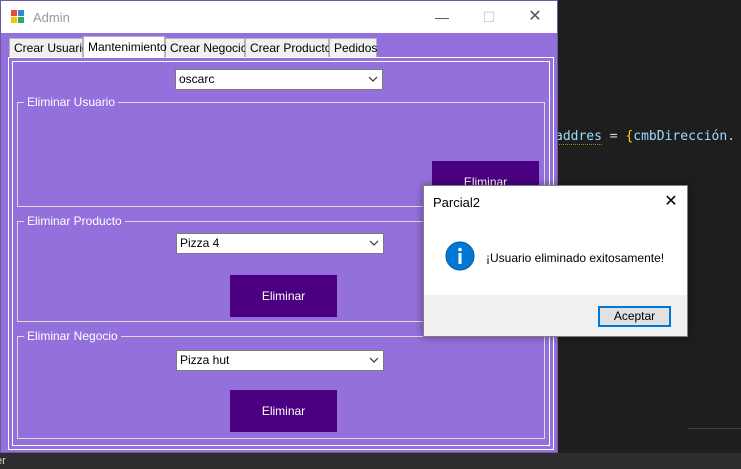 The image size is (741, 469). I want to click on code-identifier: addres, so click(578, 137).